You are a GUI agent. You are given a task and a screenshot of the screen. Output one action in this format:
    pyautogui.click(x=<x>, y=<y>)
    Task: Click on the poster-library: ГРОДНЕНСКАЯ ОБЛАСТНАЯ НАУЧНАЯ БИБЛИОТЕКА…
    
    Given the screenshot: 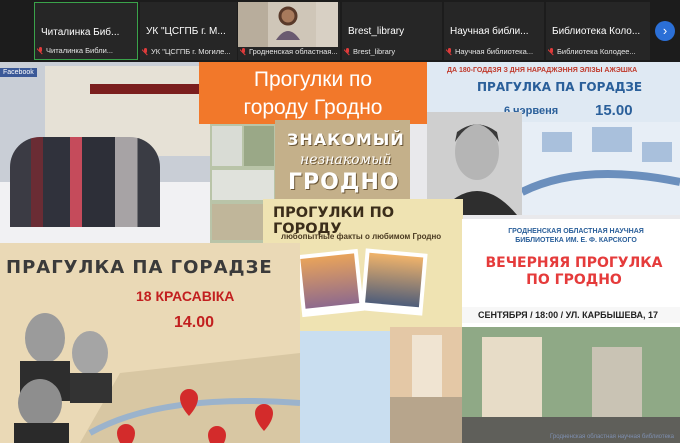 What is the action you would take?
    pyautogui.click(x=576, y=236)
    